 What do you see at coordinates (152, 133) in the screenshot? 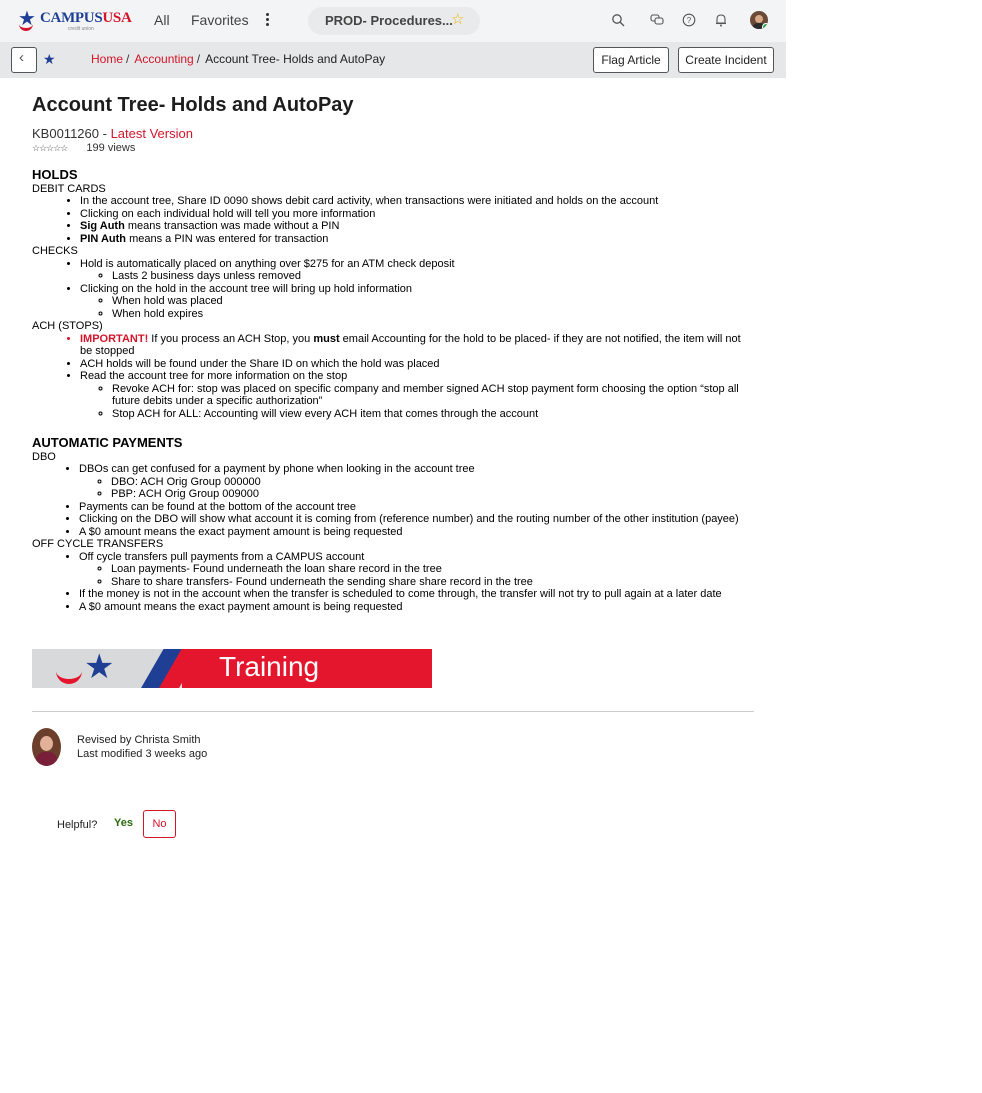
I see `latest-version-link: Latest Version` at bounding box center [152, 133].